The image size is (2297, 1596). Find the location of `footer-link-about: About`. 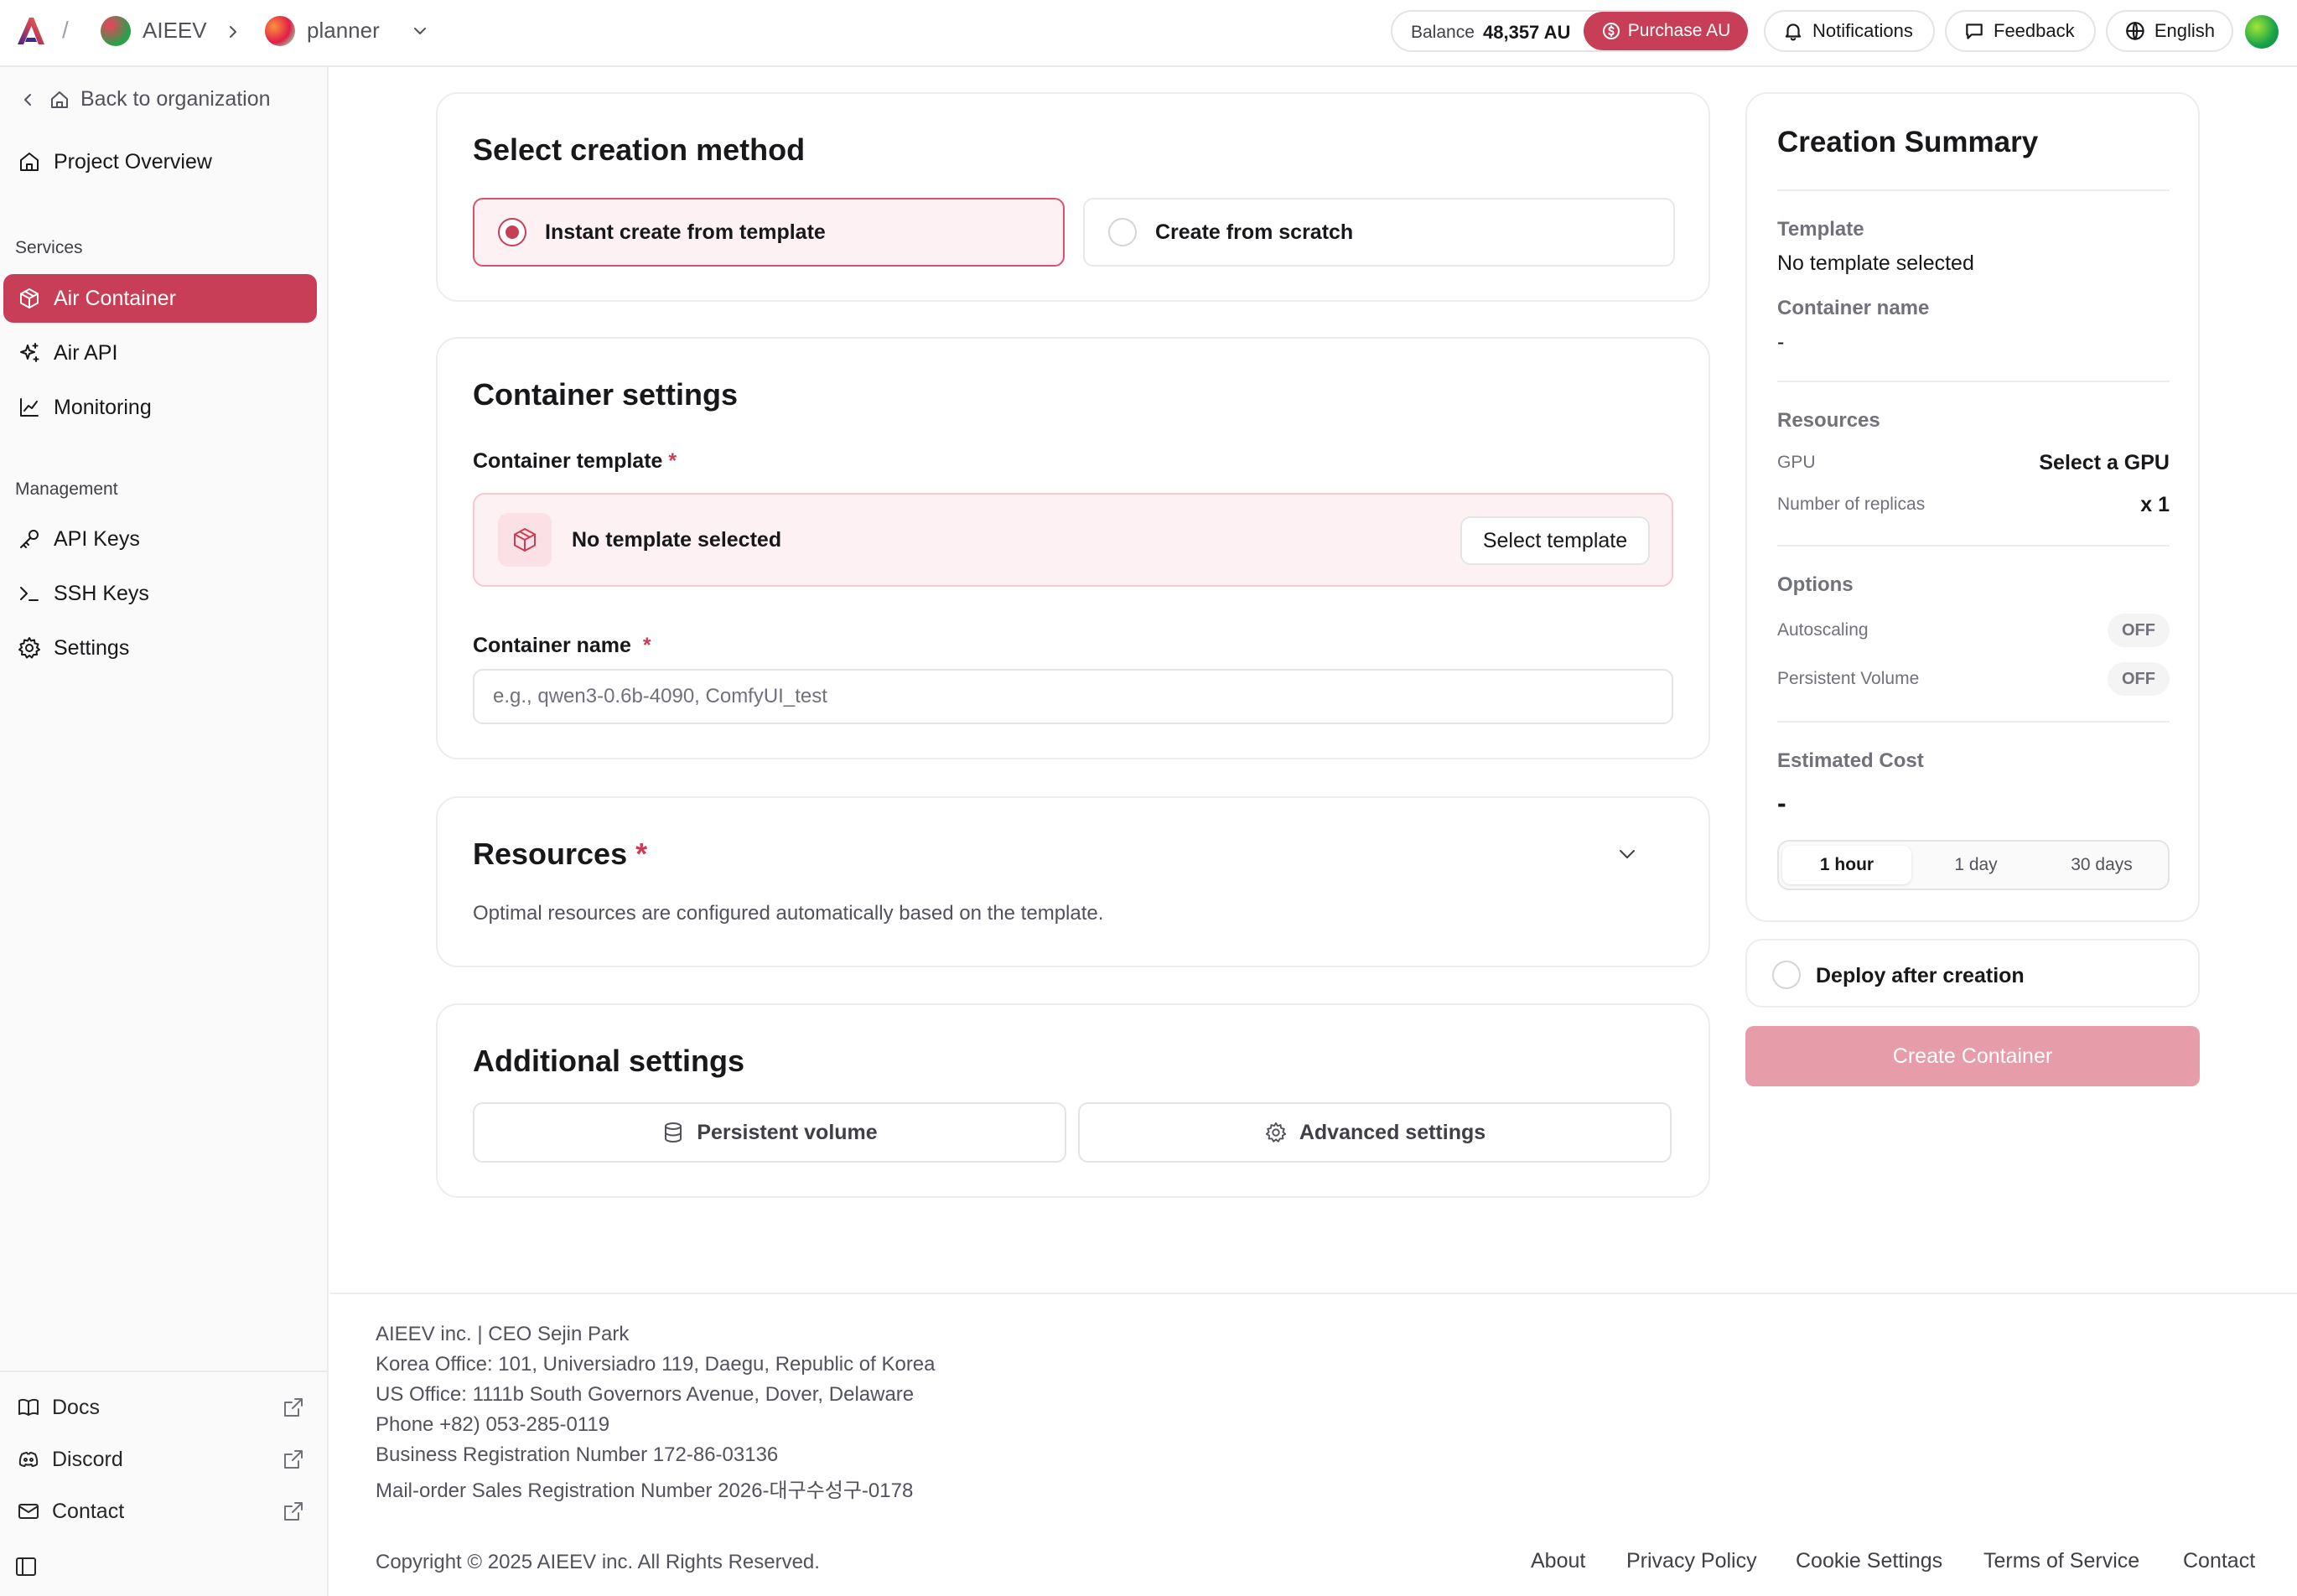

footer-link-about: About is located at coordinates (1558, 1561).